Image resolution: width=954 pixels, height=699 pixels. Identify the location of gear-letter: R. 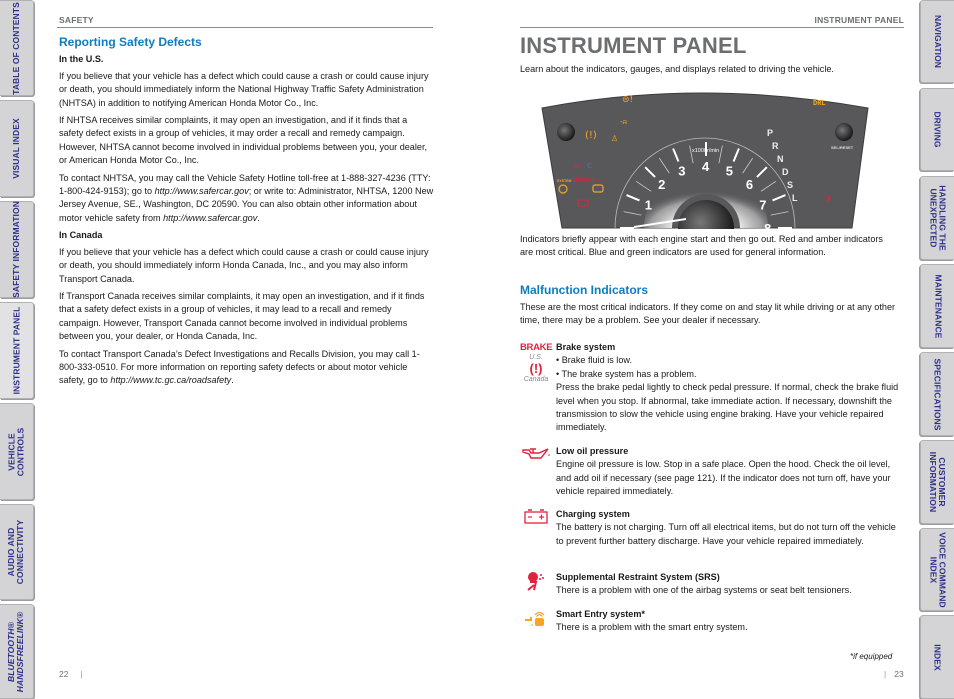
(775, 146).